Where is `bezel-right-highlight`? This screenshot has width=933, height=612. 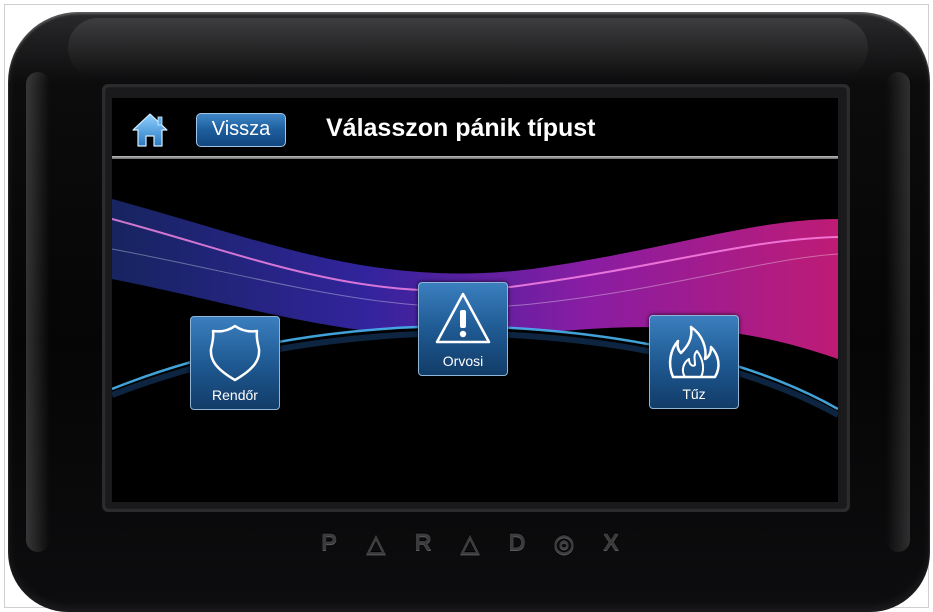
bezel-right-highlight is located at coordinates (898, 312).